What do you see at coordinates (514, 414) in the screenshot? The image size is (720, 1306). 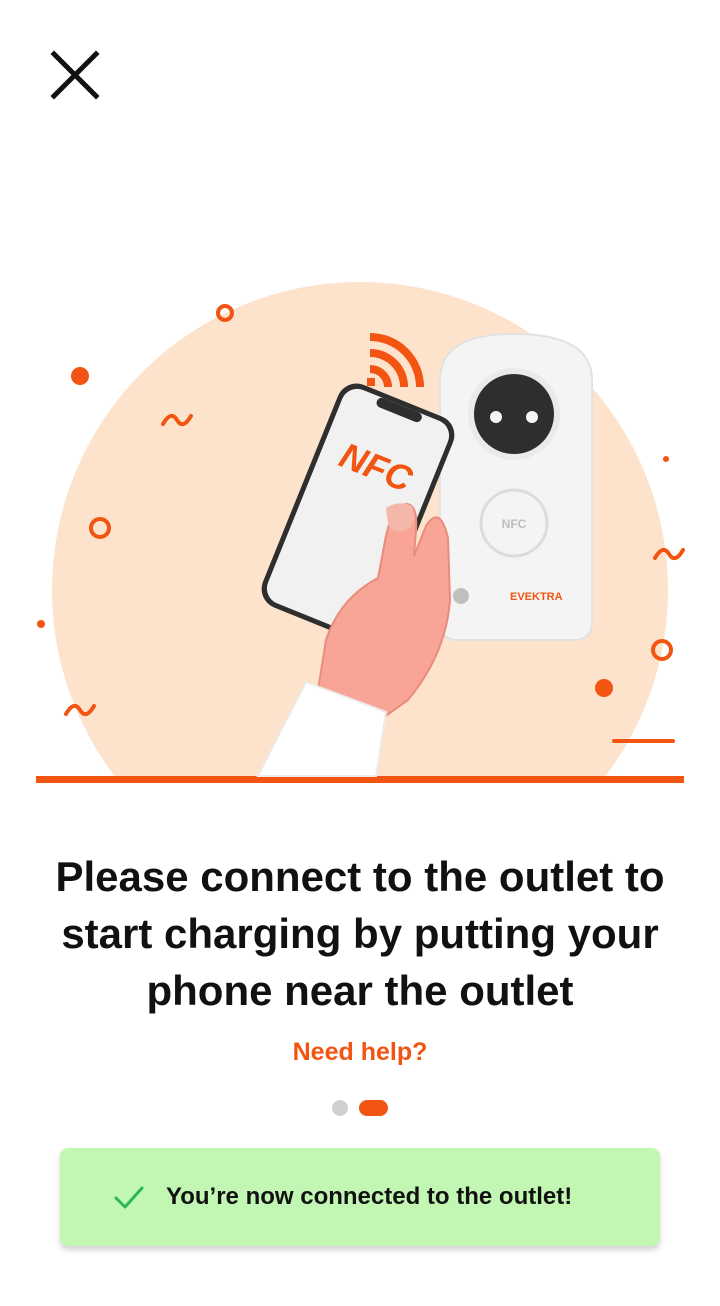 I see `socket` at bounding box center [514, 414].